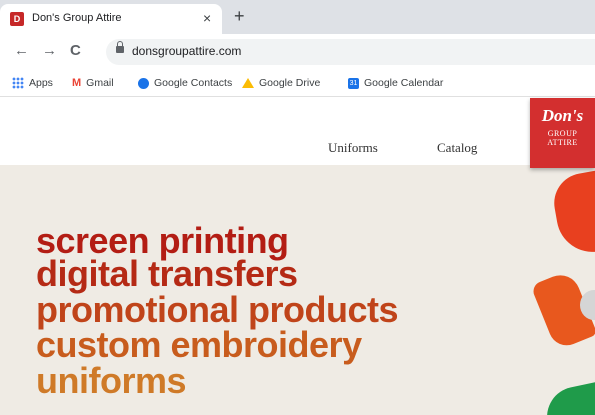  What do you see at coordinates (120, 47) in the screenshot?
I see `lock-icon` at bounding box center [120, 47].